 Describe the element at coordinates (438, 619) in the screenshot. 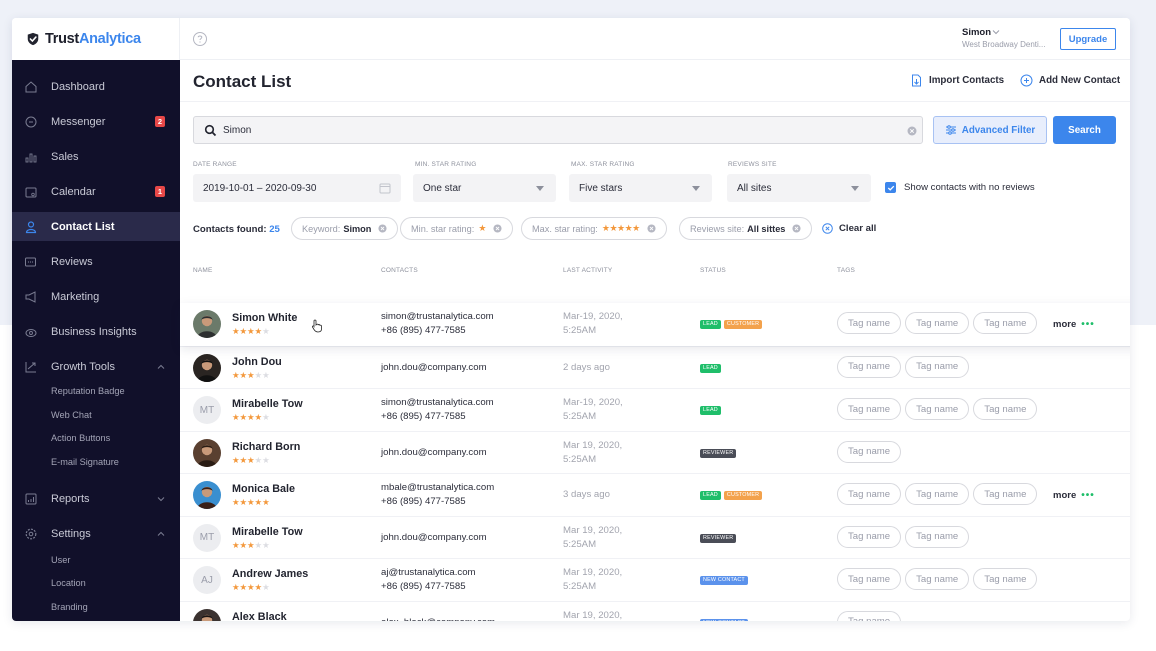

I see `contact-email: alex_black@company.com` at that location.